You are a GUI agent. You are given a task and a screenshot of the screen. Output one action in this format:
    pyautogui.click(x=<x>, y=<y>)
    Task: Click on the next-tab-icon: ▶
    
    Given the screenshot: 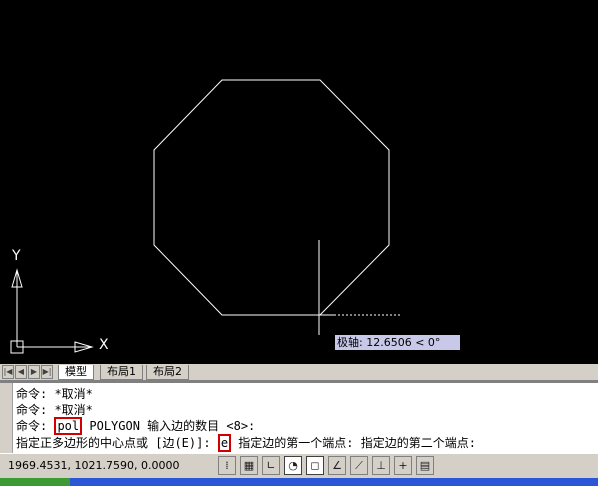 What is the action you would take?
    pyautogui.click(x=34, y=372)
    